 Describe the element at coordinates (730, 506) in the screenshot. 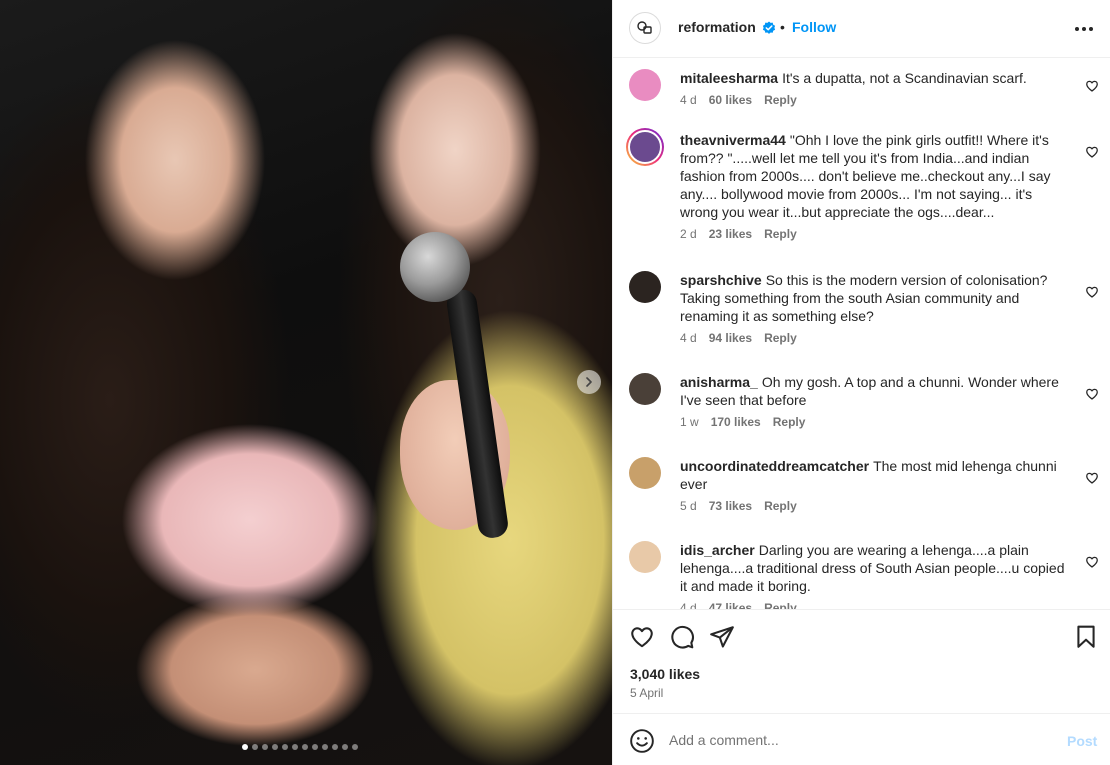

I see `comment-likes: 73 likes` at that location.